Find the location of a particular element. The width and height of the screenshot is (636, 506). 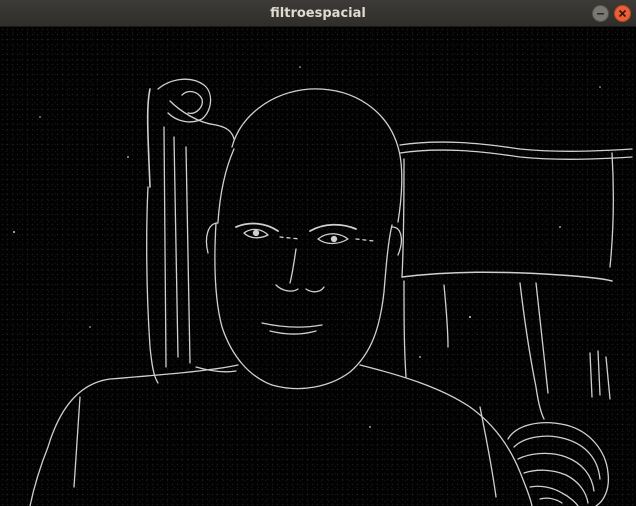

minimize-button is located at coordinates (600, 13).